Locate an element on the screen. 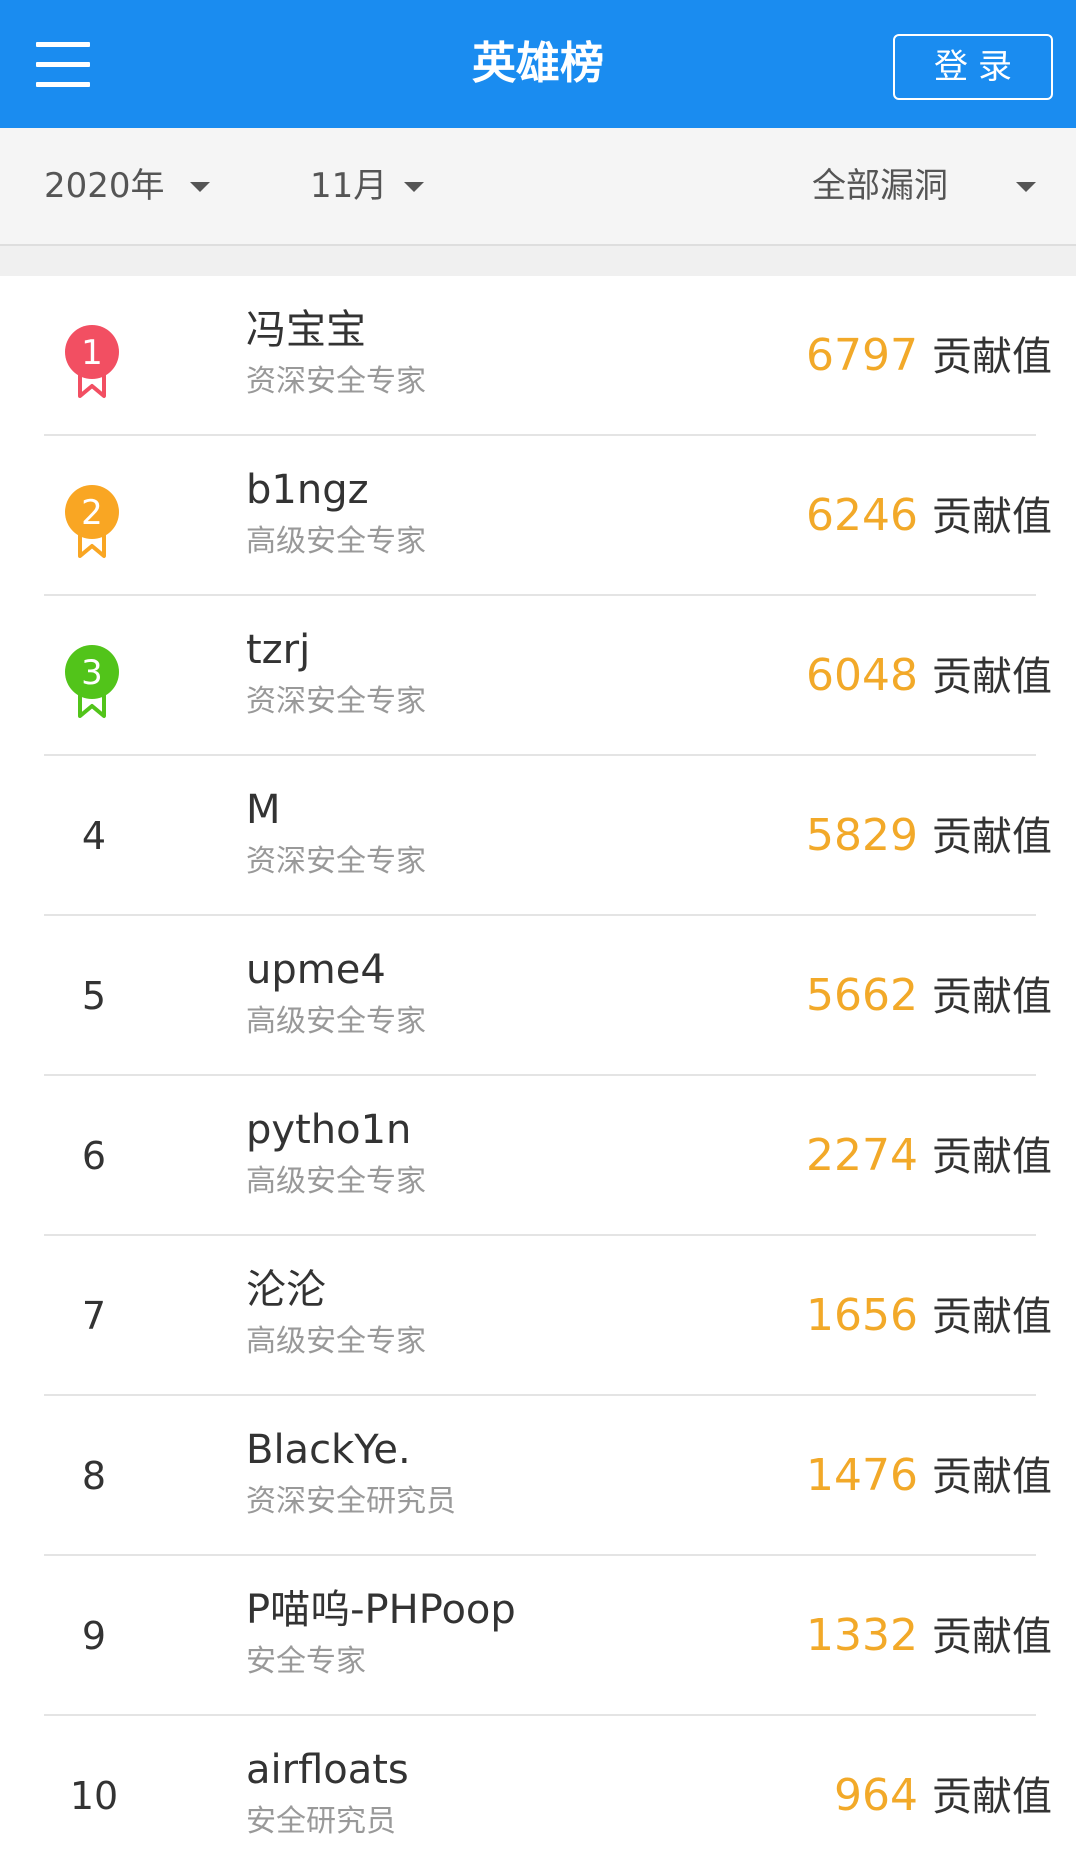 The image size is (1076, 1874). contribution-score: 6246 贡献值 is located at coordinates (929, 516).